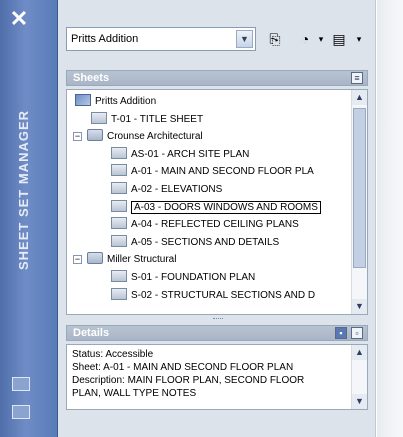  What do you see at coordinates (218, 320) in the screenshot?
I see `splitter-grip` at bounding box center [218, 320].